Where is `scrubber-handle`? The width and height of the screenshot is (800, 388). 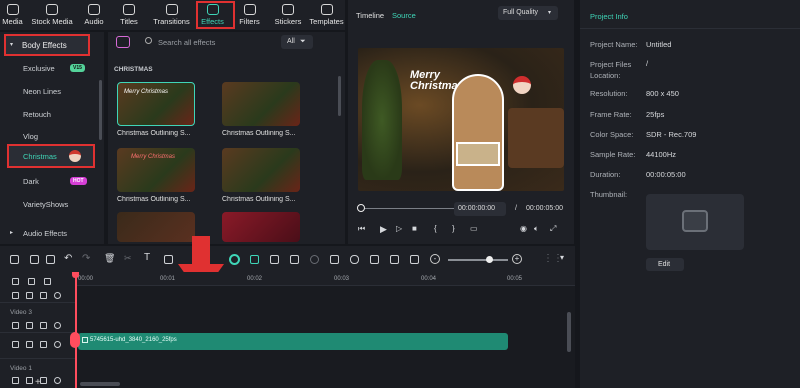 scrubber-handle is located at coordinates (361, 208).